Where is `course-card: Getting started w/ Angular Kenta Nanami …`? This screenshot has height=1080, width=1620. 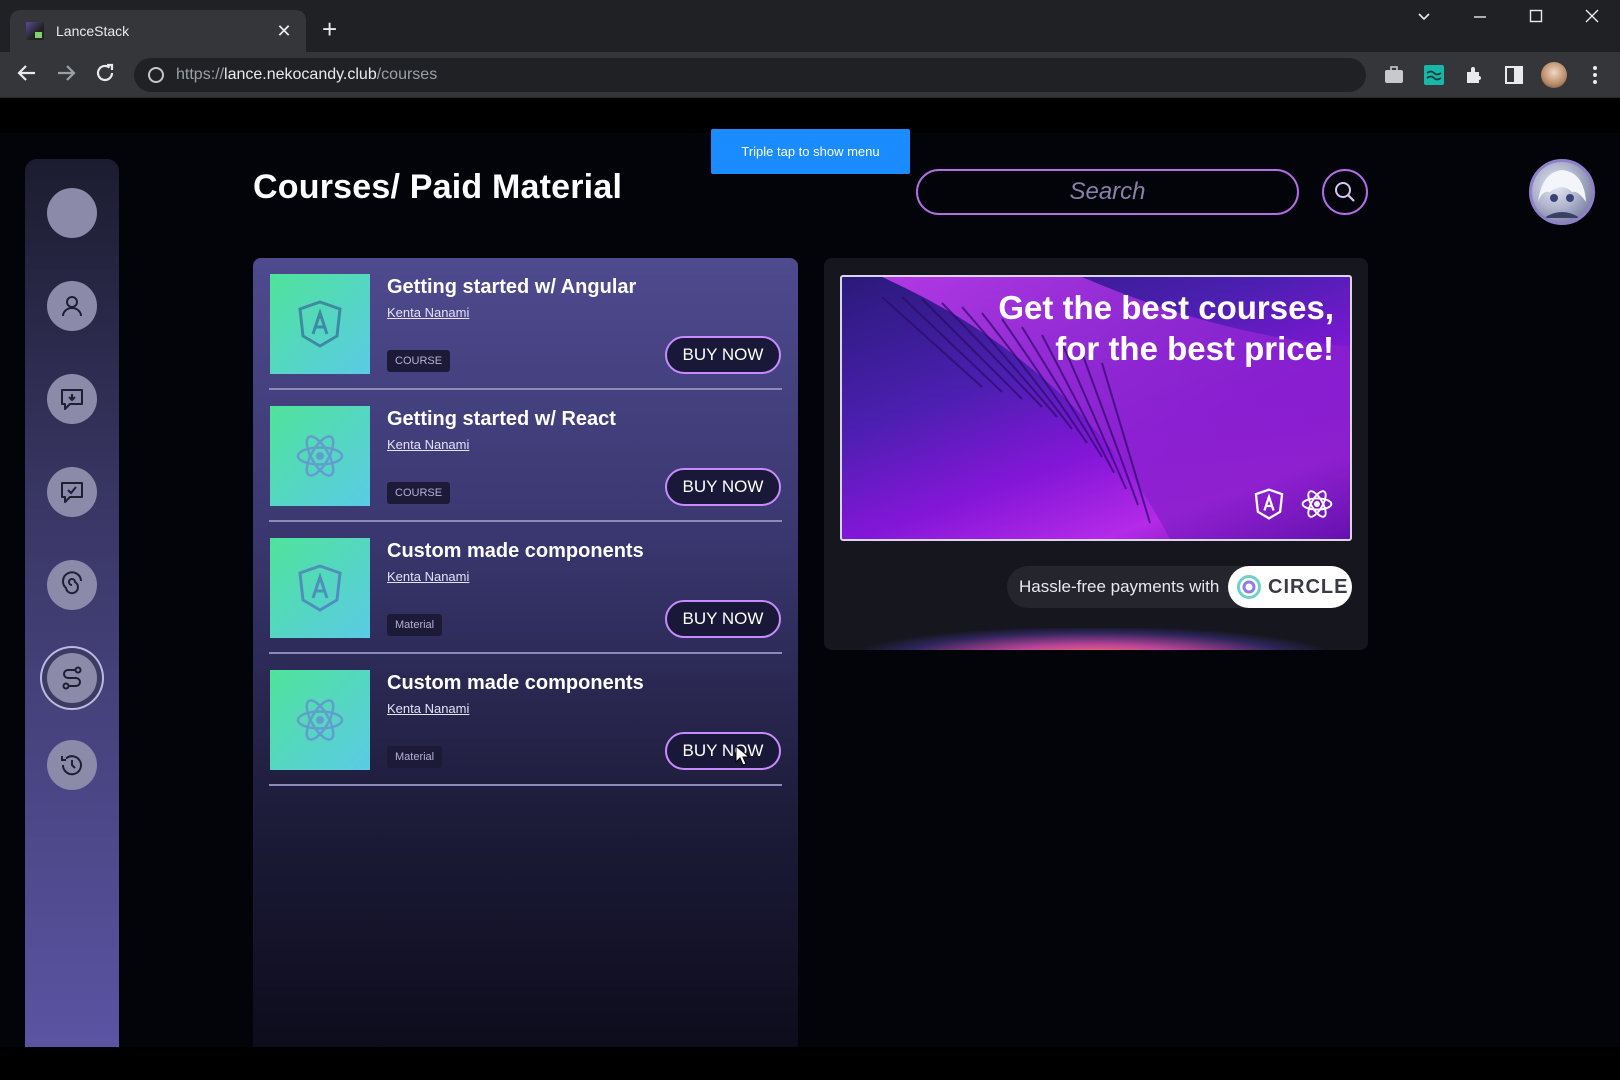 course-card: Getting started w/ Angular Kenta Nanami … is located at coordinates (525, 324).